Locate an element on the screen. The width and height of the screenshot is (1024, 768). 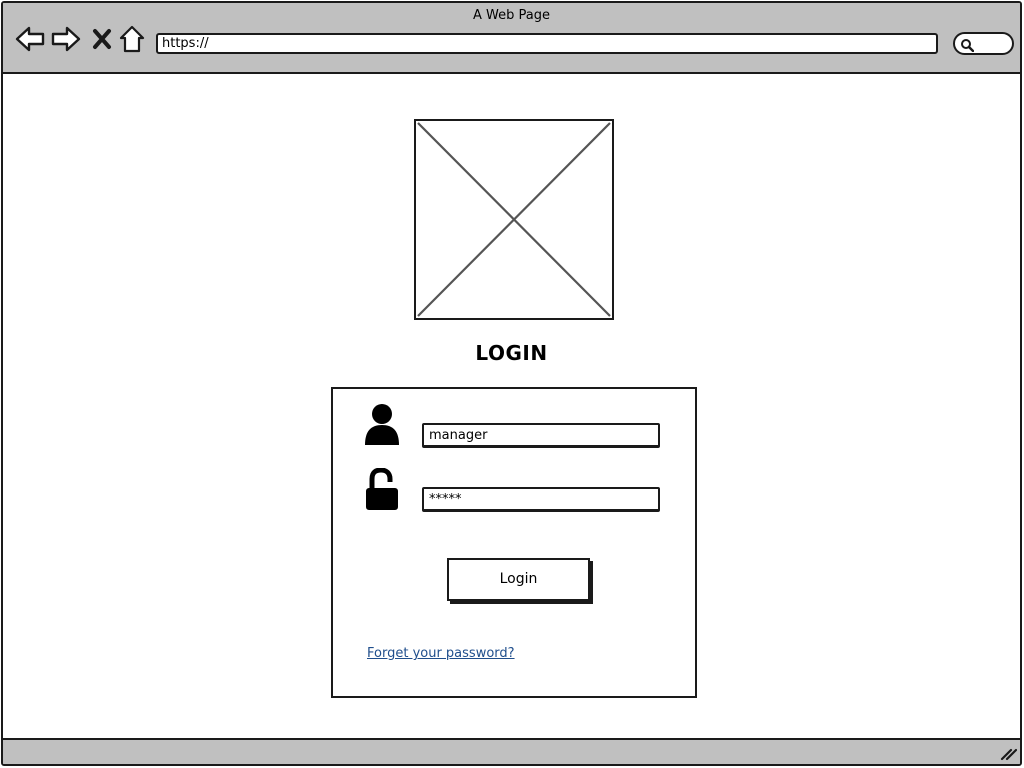
forgot-password-link: Forget your password? is located at coordinates (441, 653).